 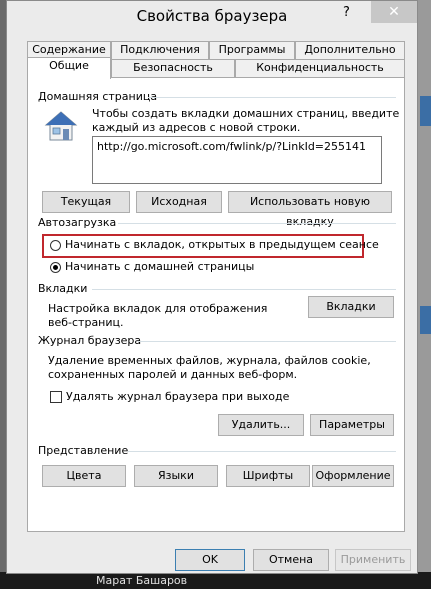 I want to click on start-with-home-page-radio, so click(x=55, y=267).